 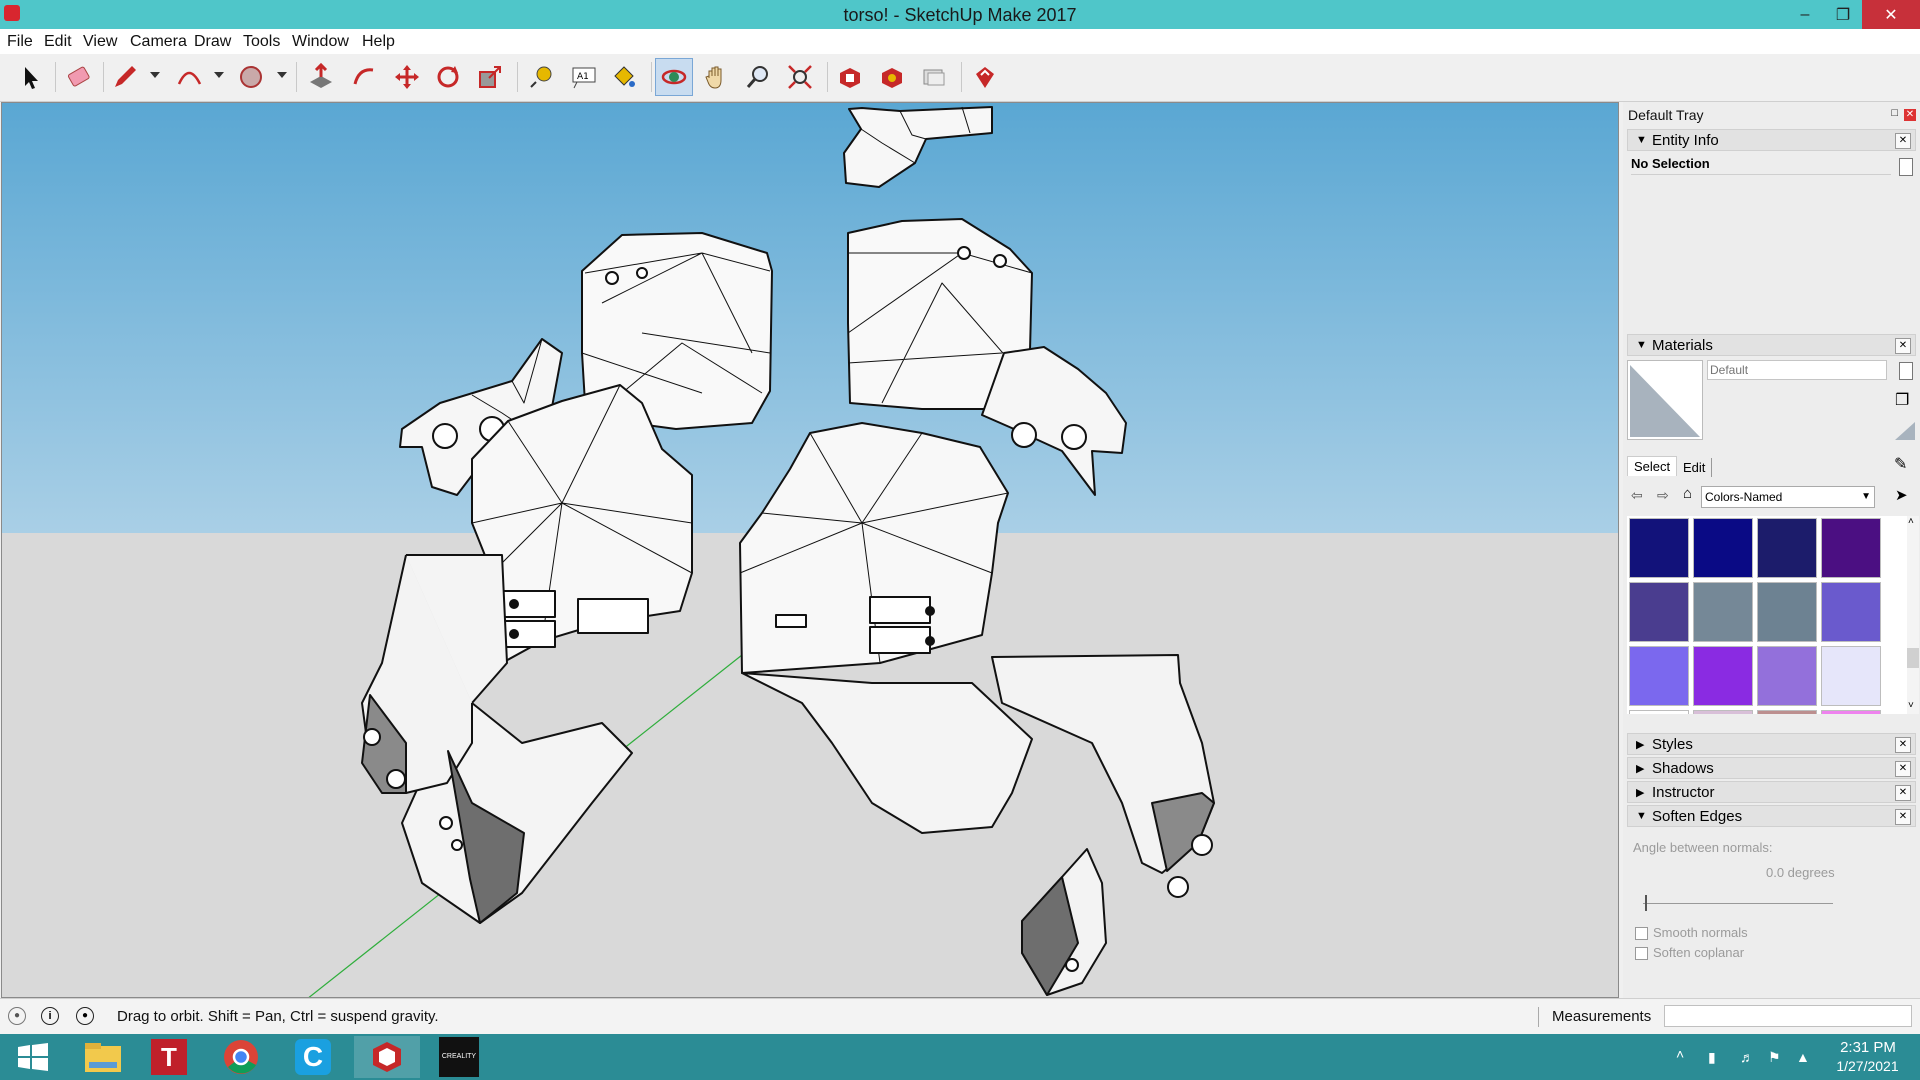 What do you see at coordinates (17, 1016) in the screenshot?
I see `geo-location-icon: ●` at bounding box center [17, 1016].